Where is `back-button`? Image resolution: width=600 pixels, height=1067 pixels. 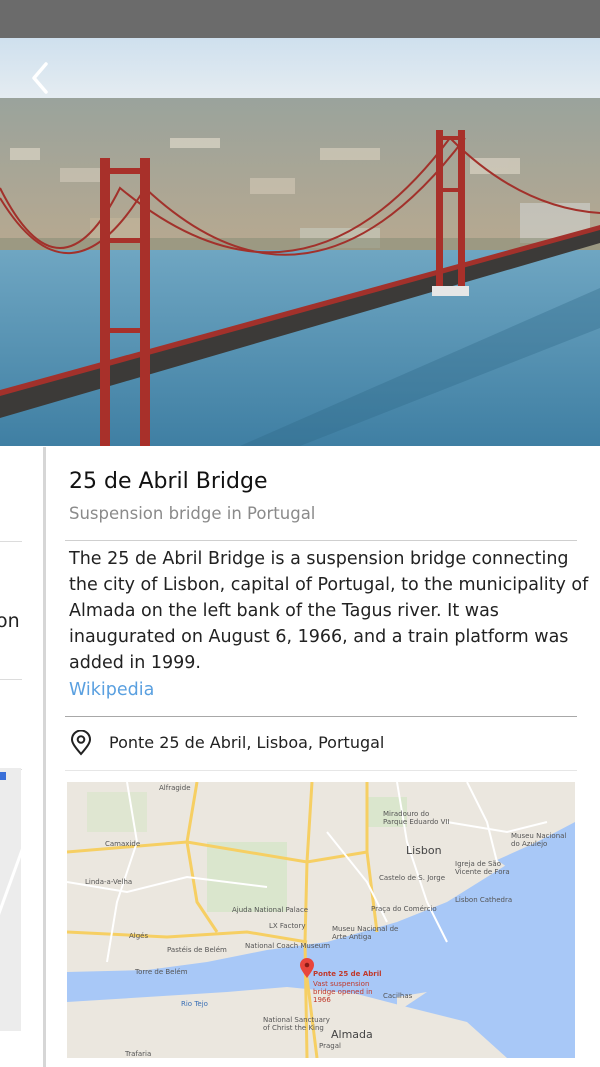
back-button is located at coordinates (42, 78).